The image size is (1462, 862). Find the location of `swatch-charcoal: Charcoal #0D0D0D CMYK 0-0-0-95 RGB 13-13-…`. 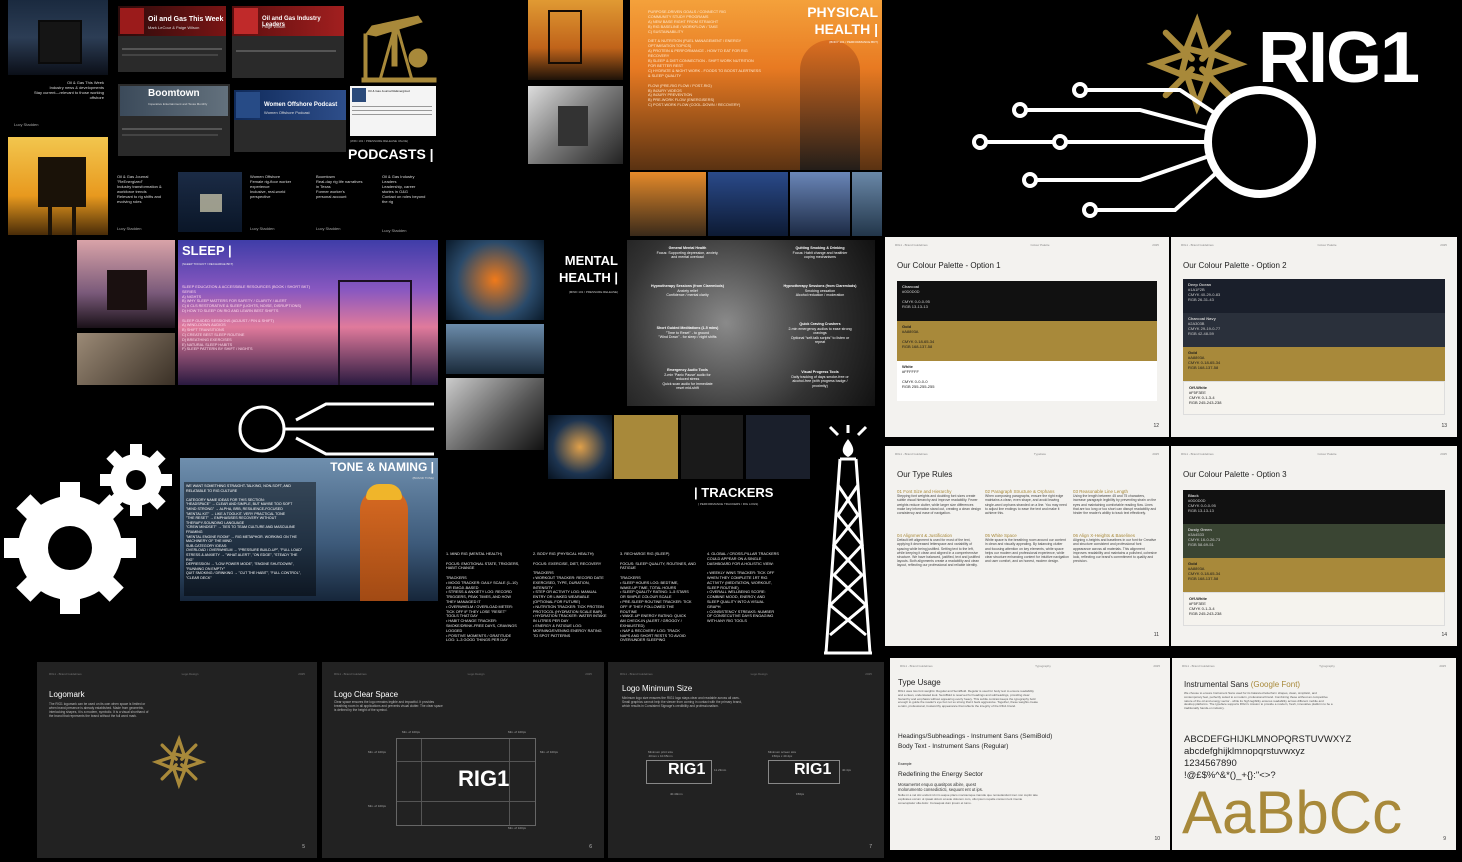

swatch-charcoal: Charcoal #0D0D0D CMYK 0-0-0-95 RGB 13-13-… is located at coordinates (1027, 301).